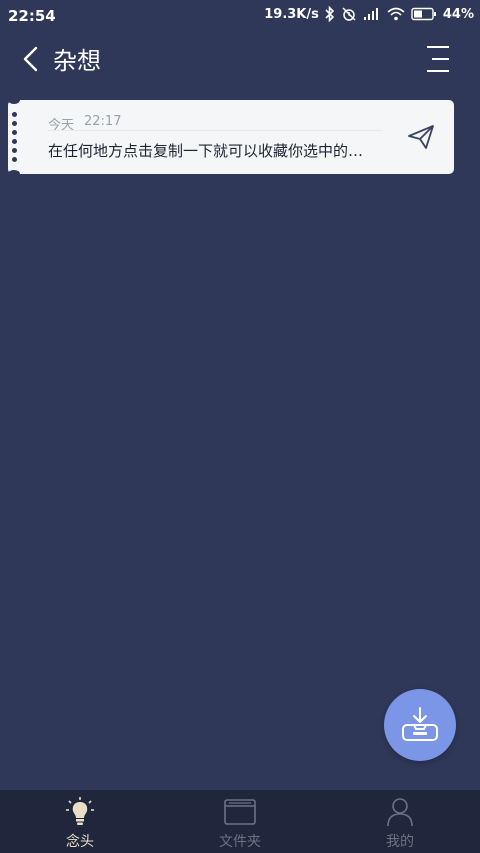 The width and height of the screenshot is (480, 853). I want to click on note-time: 22:17, so click(103, 121).